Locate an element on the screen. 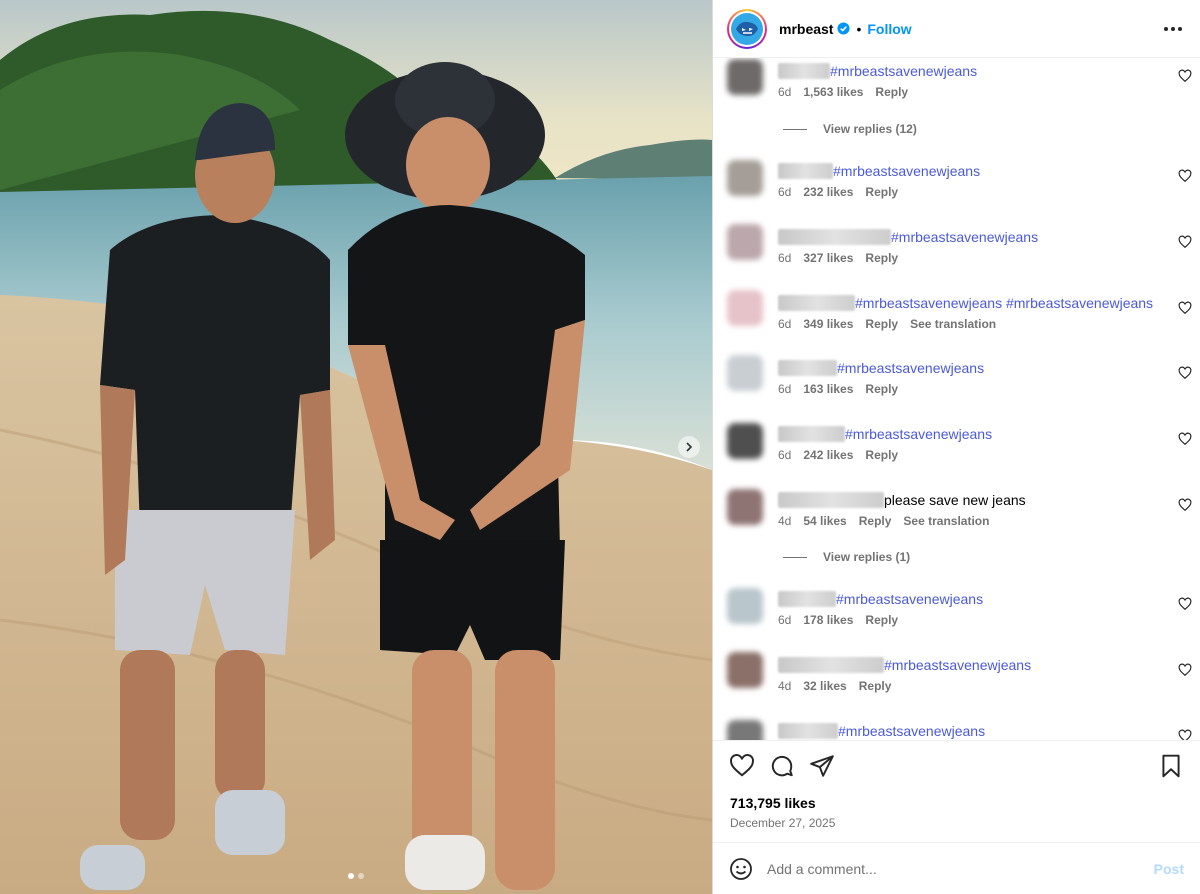  carousel-dots is located at coordinates (356, 876).